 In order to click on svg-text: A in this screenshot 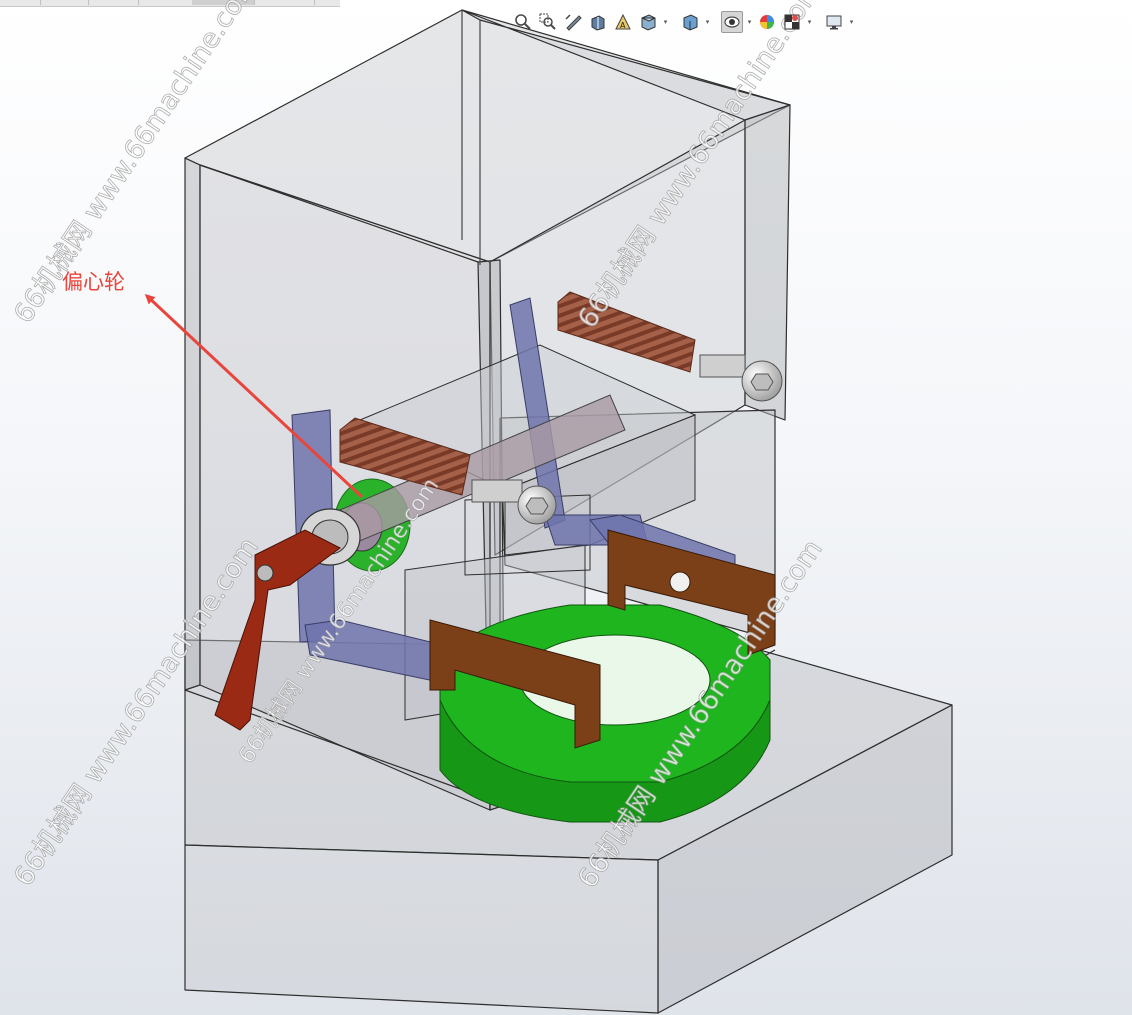, I will do `click(623, 25)`.